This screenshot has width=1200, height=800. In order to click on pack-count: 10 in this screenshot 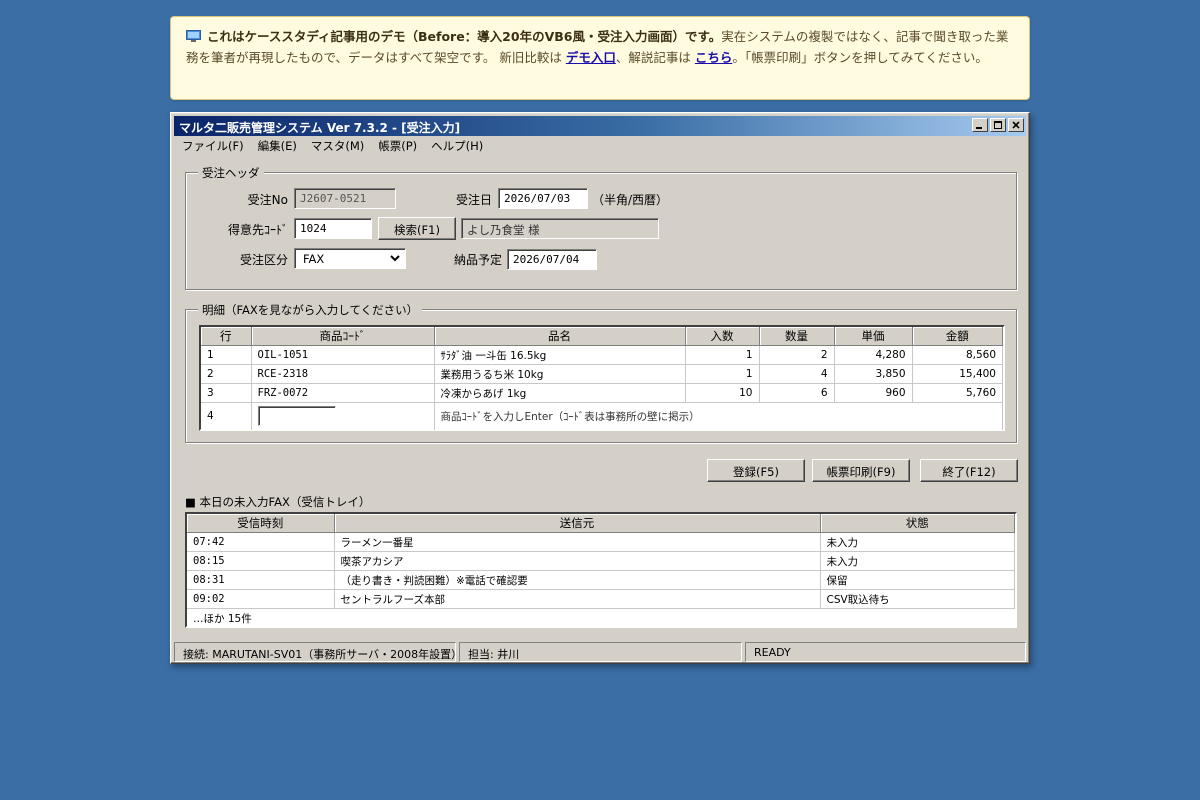, I will do `click(722, 393)`.